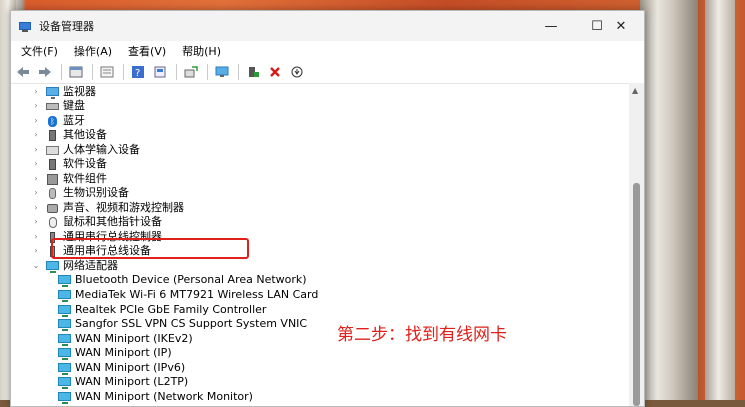  I want to click on tree-category-monitors: › 监视器, so click(63, 92).